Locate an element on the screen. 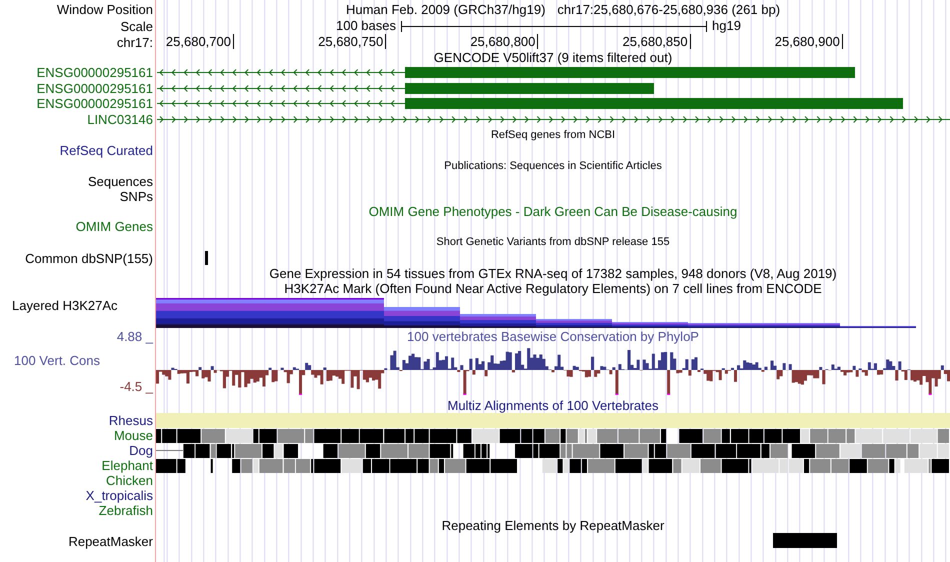  track-label: Layered H3K27Ac is located at coordinates (60, 305).